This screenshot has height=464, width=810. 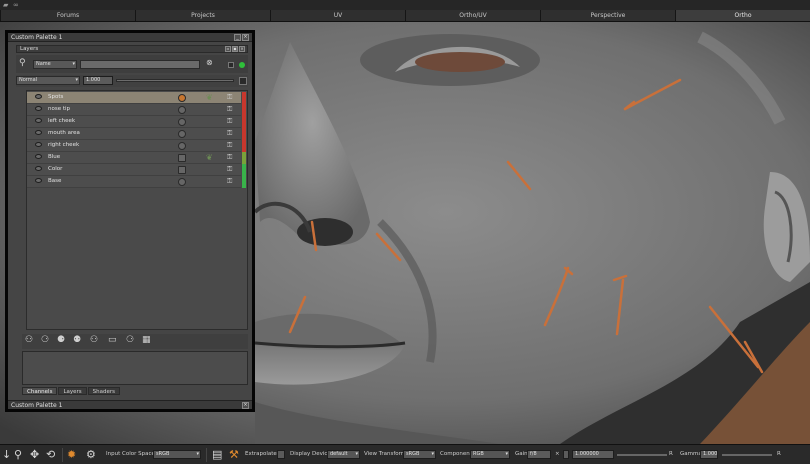 I want to click on tab-shaders: Shaders, so click(x=104, y=391).